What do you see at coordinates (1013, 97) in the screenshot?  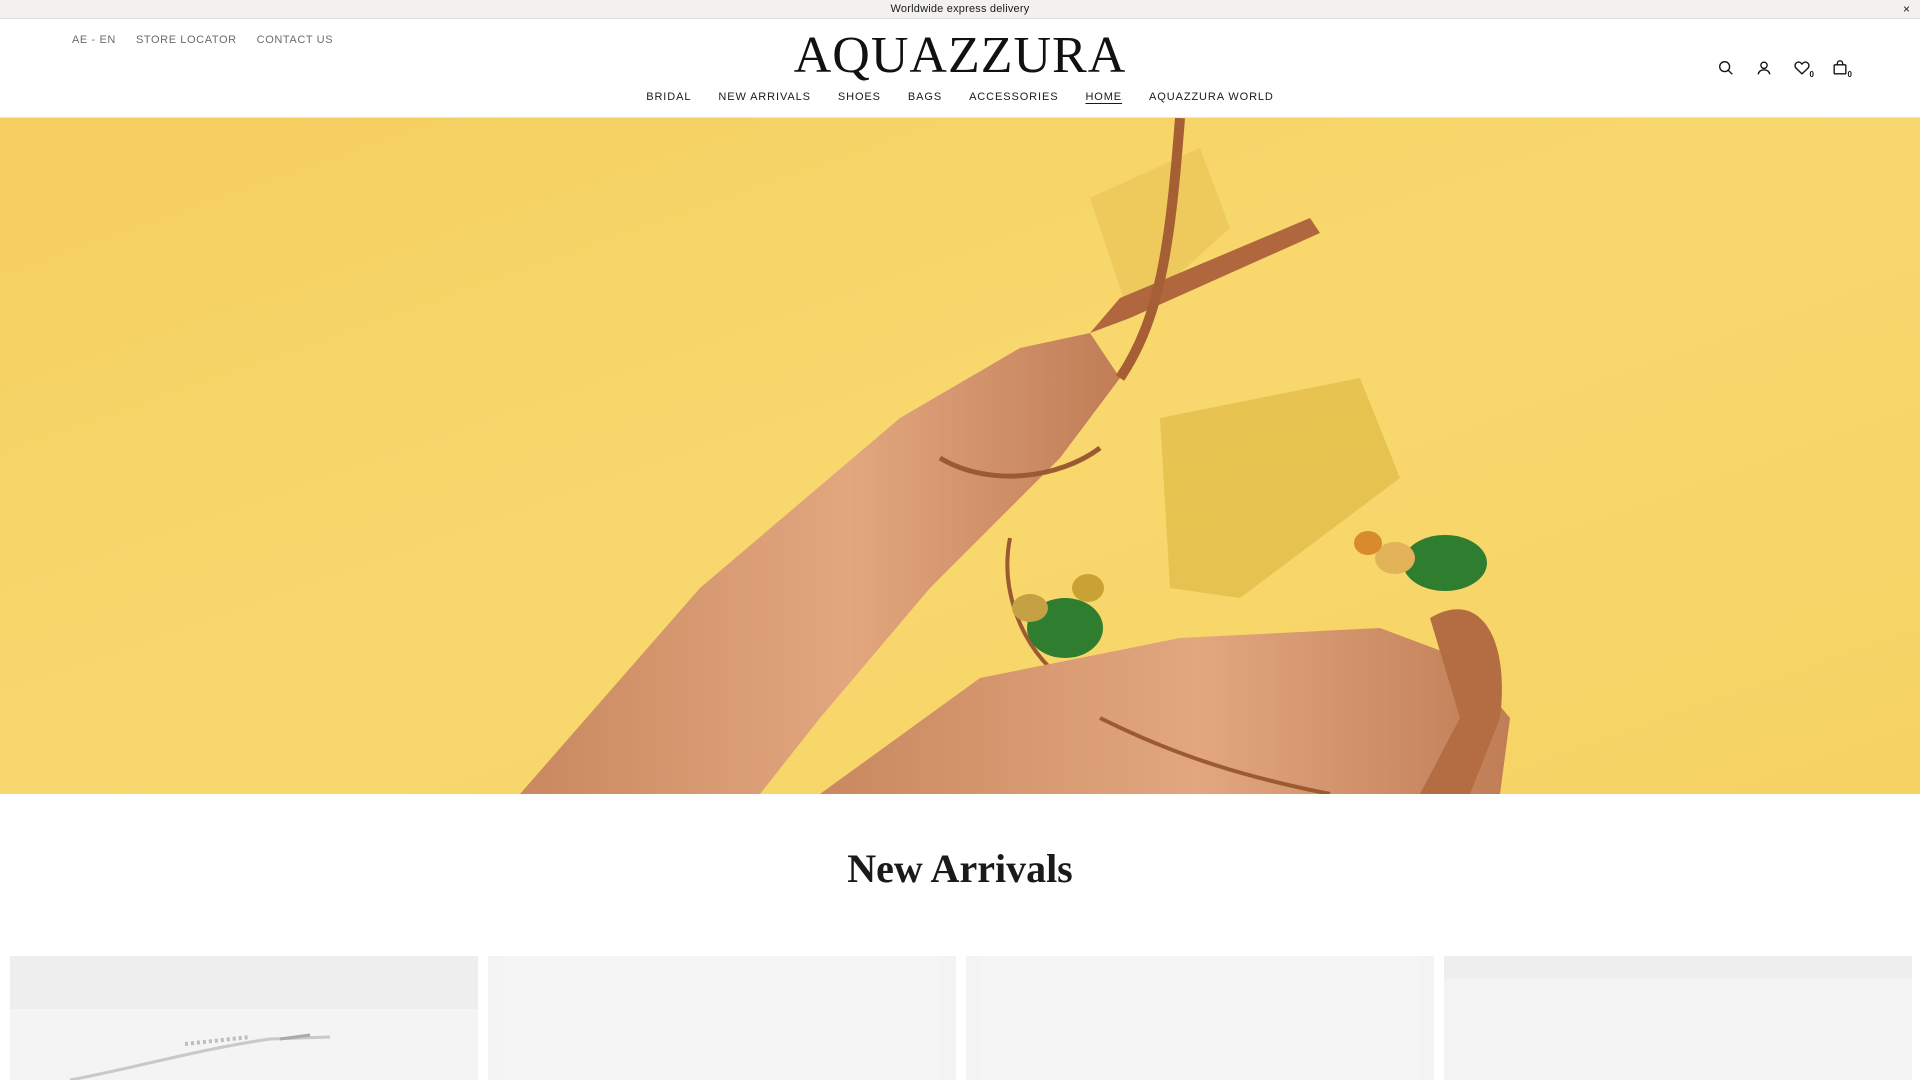 I see `nav-accessories: ACCESSORIES` at bounding box center [1013, 97].